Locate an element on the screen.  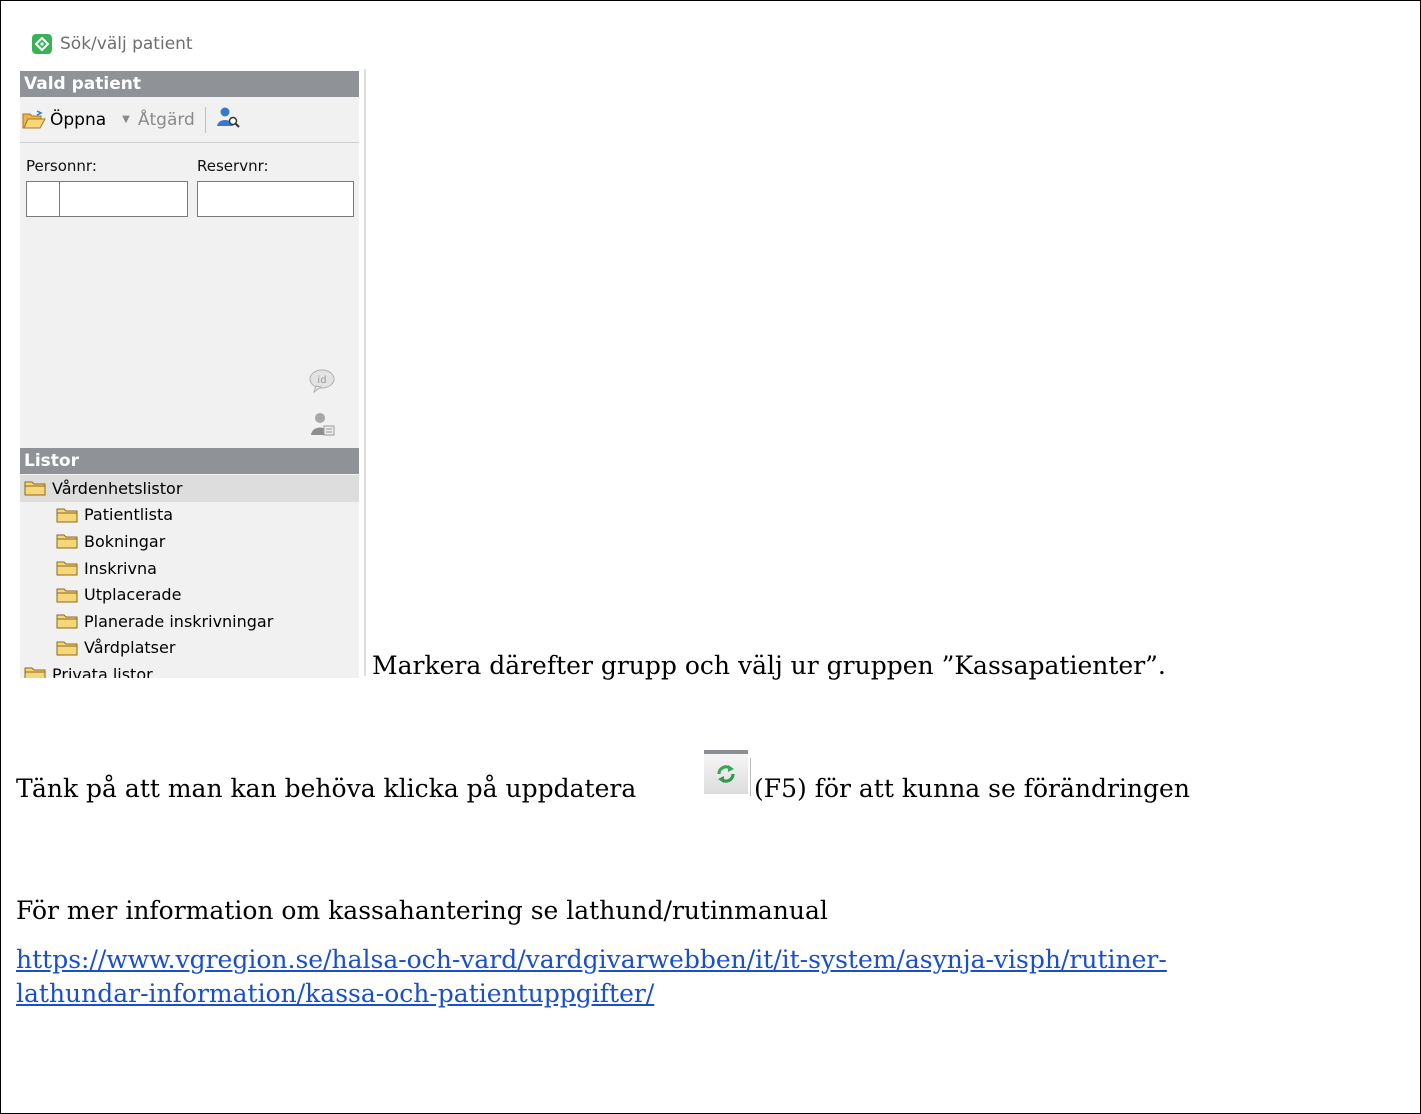
person-details-icon is located at coordinates (323, 426).